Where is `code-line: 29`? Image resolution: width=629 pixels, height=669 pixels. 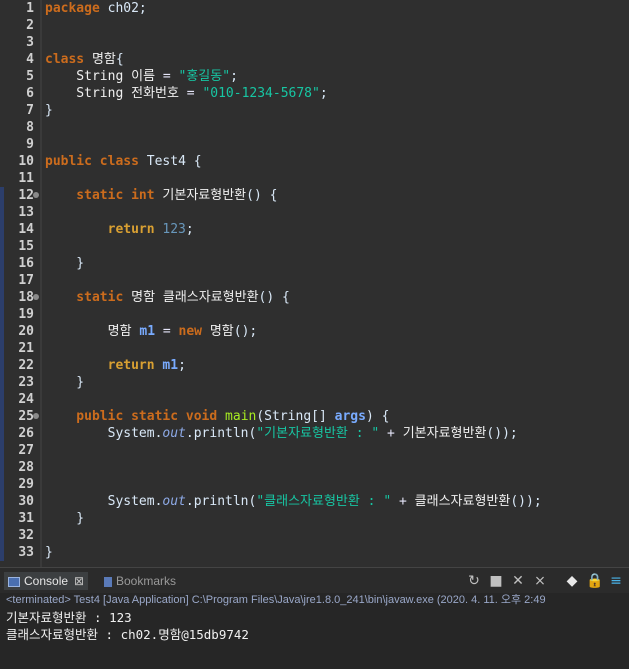 code-line: 29 is located at coordinates (314, 484).